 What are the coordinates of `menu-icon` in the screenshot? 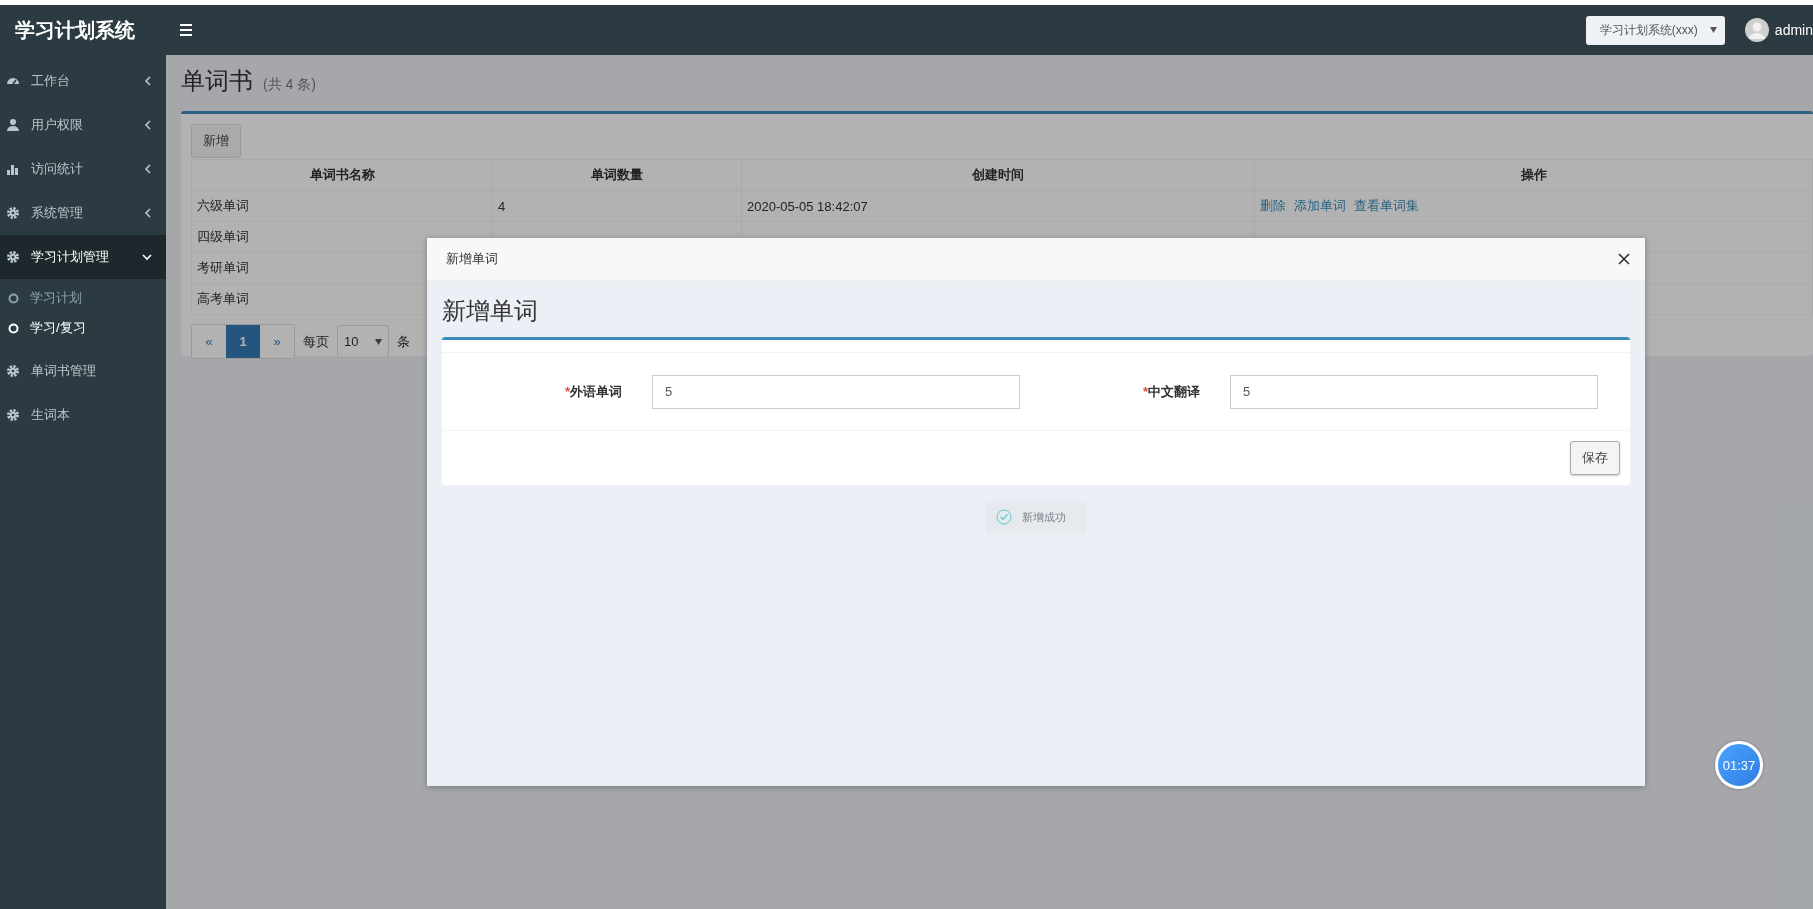 It's located at (186, 30).